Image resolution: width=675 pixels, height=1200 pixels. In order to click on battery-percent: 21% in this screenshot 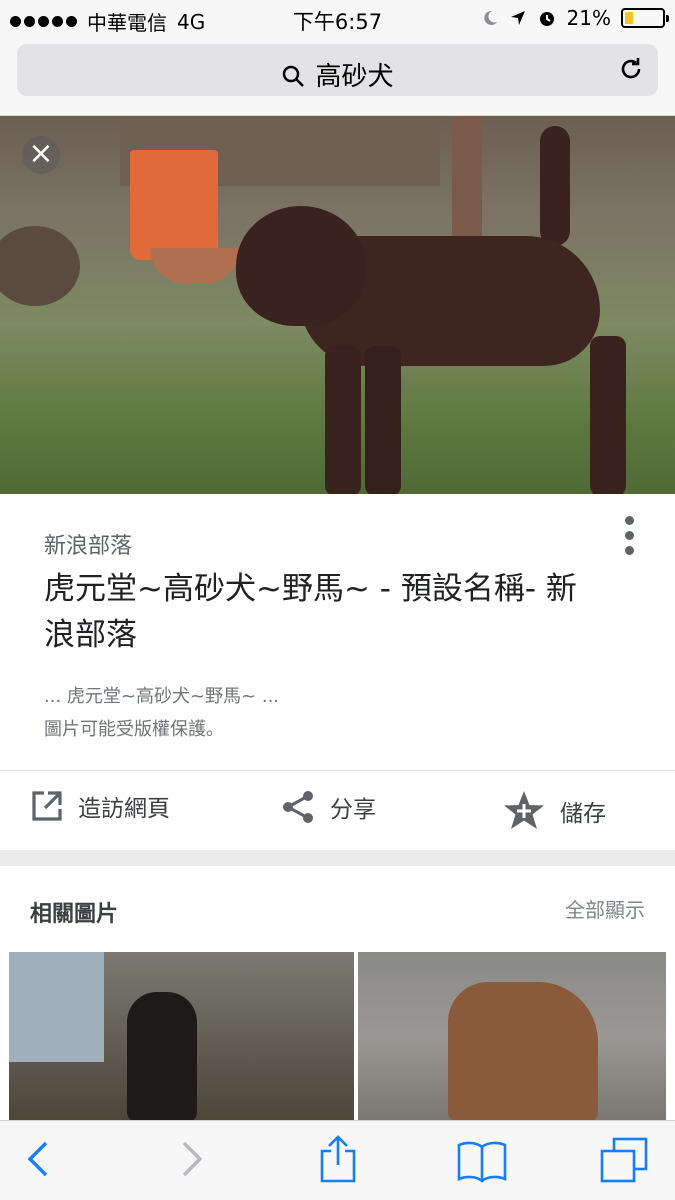, I will do `click(588, 18)`.